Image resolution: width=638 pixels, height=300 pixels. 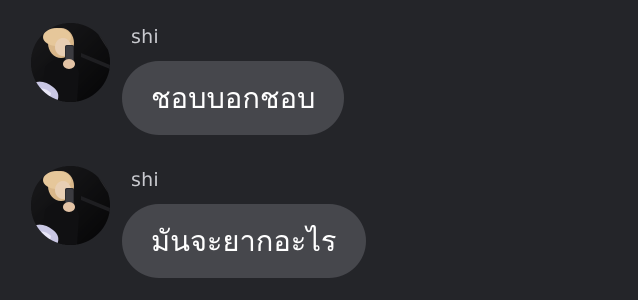 What do you see at coordinates (244, 241) in the screenshot?
I see `message-bubble: มันจะยากอะไร` at bounding box center [244, 241].